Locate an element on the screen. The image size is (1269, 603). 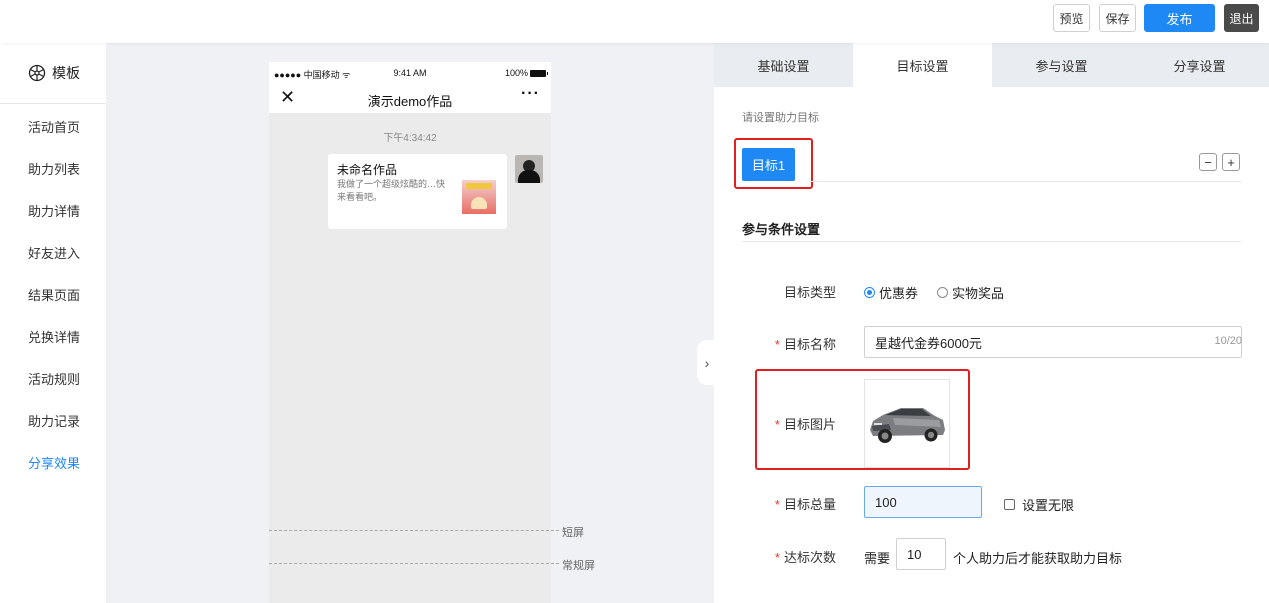
radio-physical-prize-indicator is located at coordinates (942, 292).